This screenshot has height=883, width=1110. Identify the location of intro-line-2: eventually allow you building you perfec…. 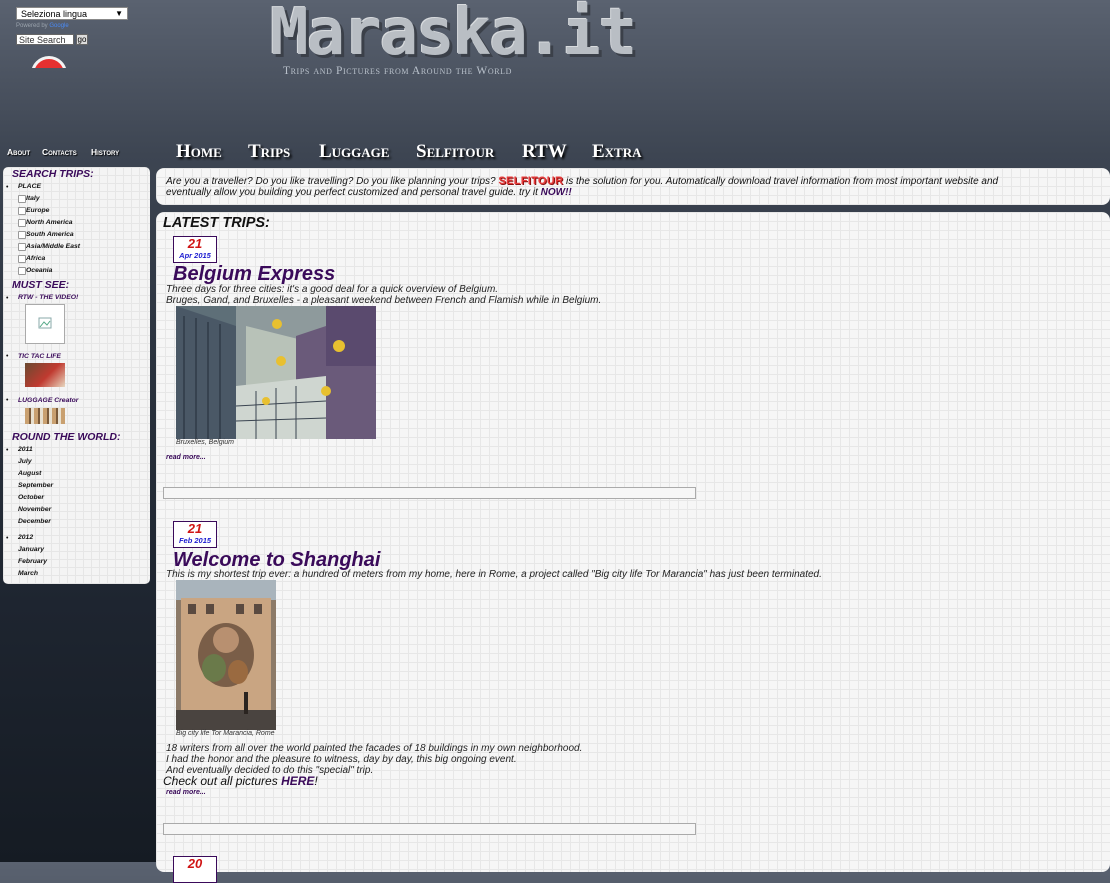
(369, 192).